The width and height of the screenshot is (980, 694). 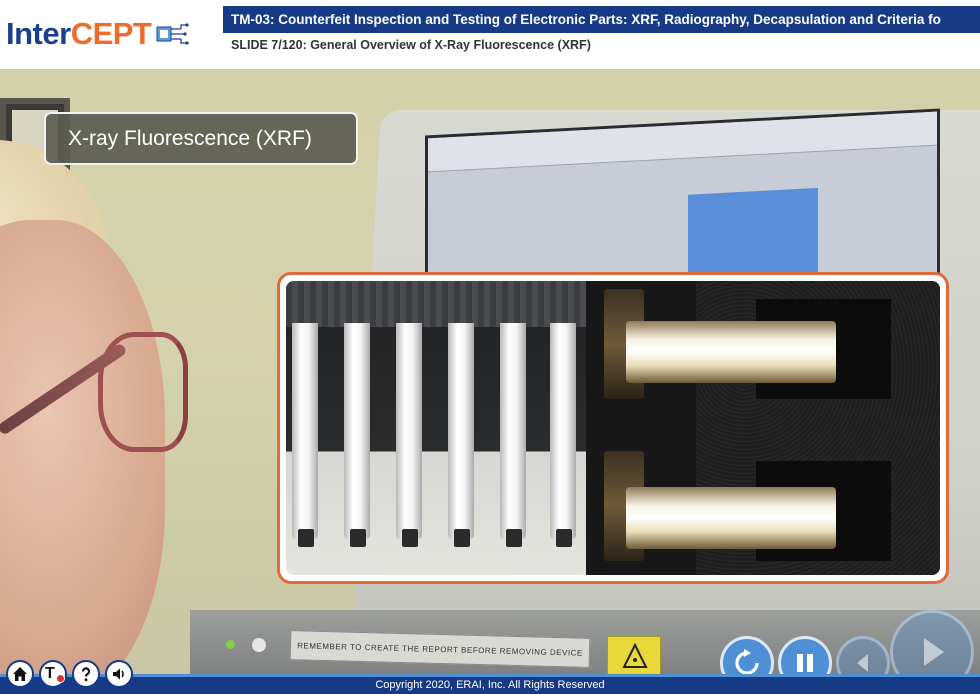 I want to click on help-icon, so click(x=86, y=674).